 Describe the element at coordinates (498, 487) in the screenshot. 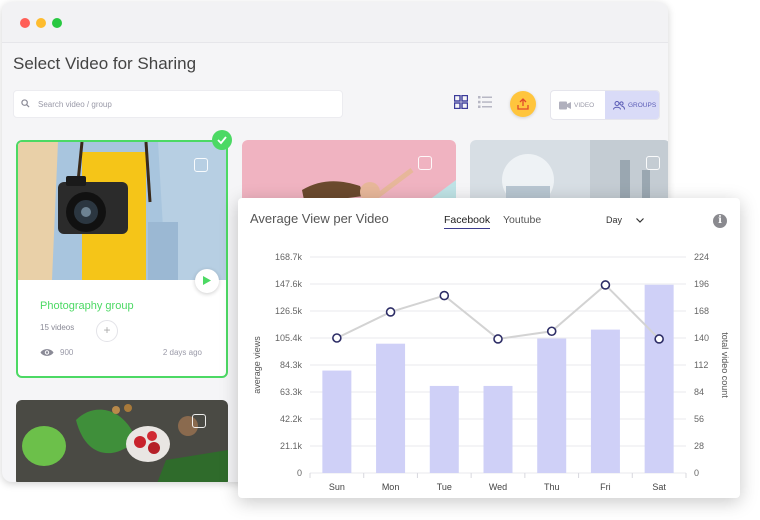

I see `x-tick-label: Wed` at that location.